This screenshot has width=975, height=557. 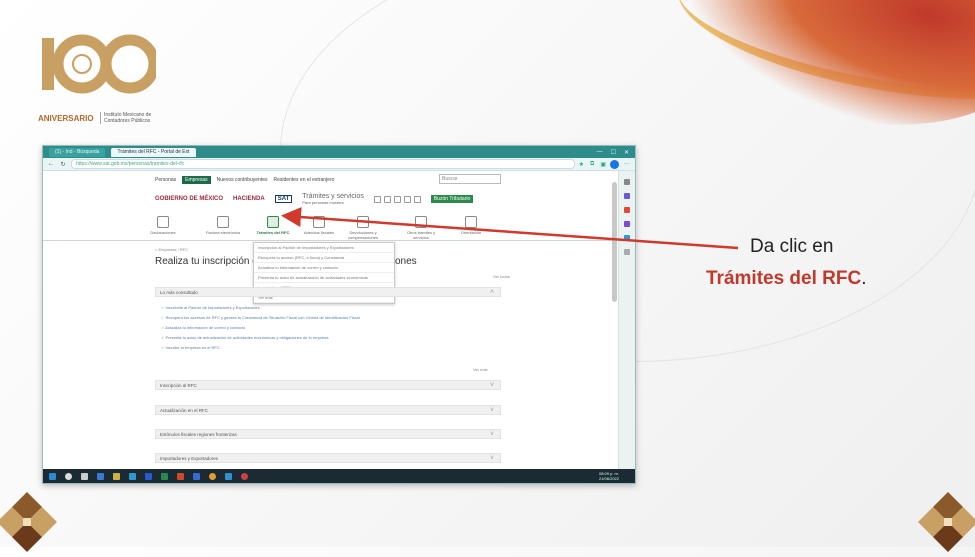 What do you see at coordinates (63, 164) in the screenshot?
I see `refresh-icon: ↻` at bounding box center [63, 164].